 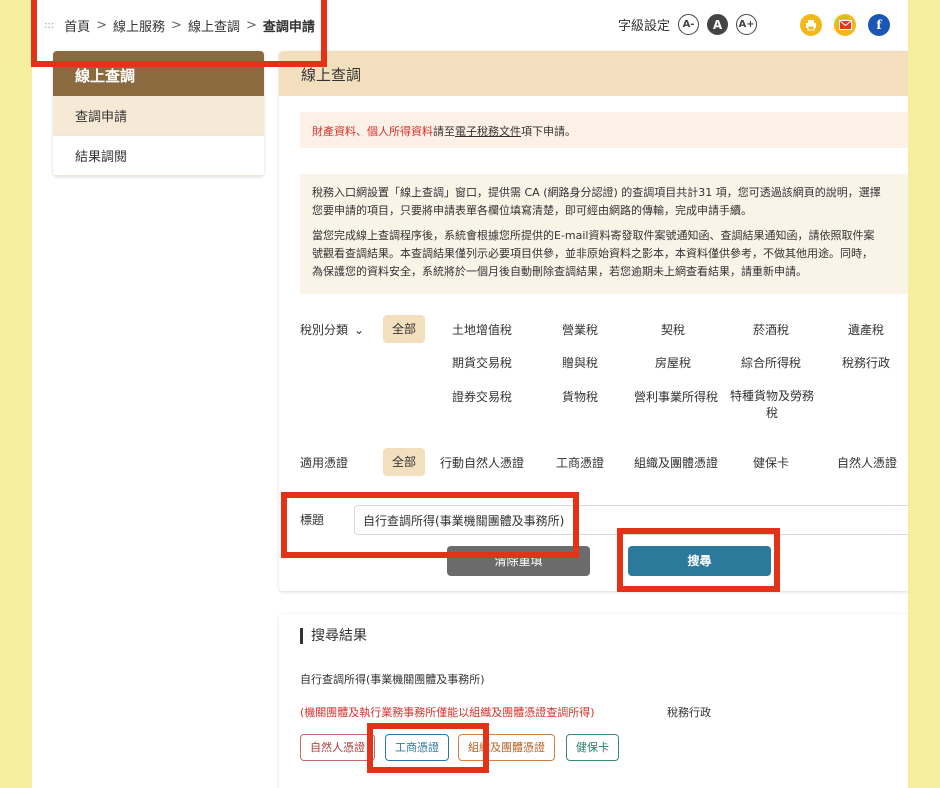 What do you see at coordinates (580, 462) in the screenshot?
I see `cert-filter-item: 工商憑證` at bounding box center [580, 462].